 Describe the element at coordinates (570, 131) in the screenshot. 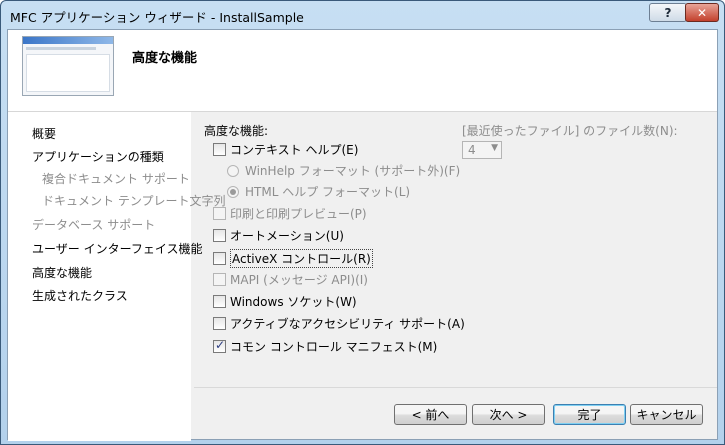

I see `mru-count-label: [最近使ったファイル] のファイル数(N):` at that location.